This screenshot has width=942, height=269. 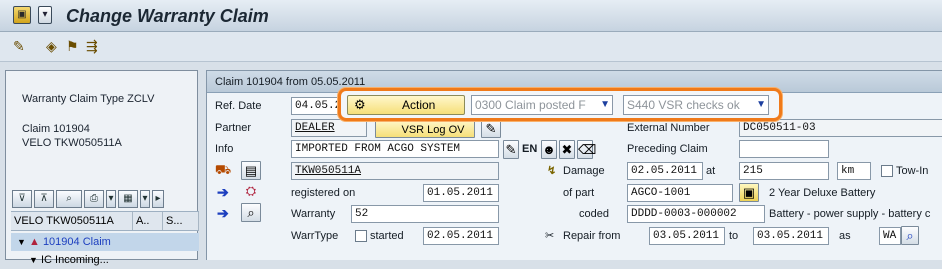 I want to click on menu-dropdown-icon: ▾, so click(x=45, y=15).